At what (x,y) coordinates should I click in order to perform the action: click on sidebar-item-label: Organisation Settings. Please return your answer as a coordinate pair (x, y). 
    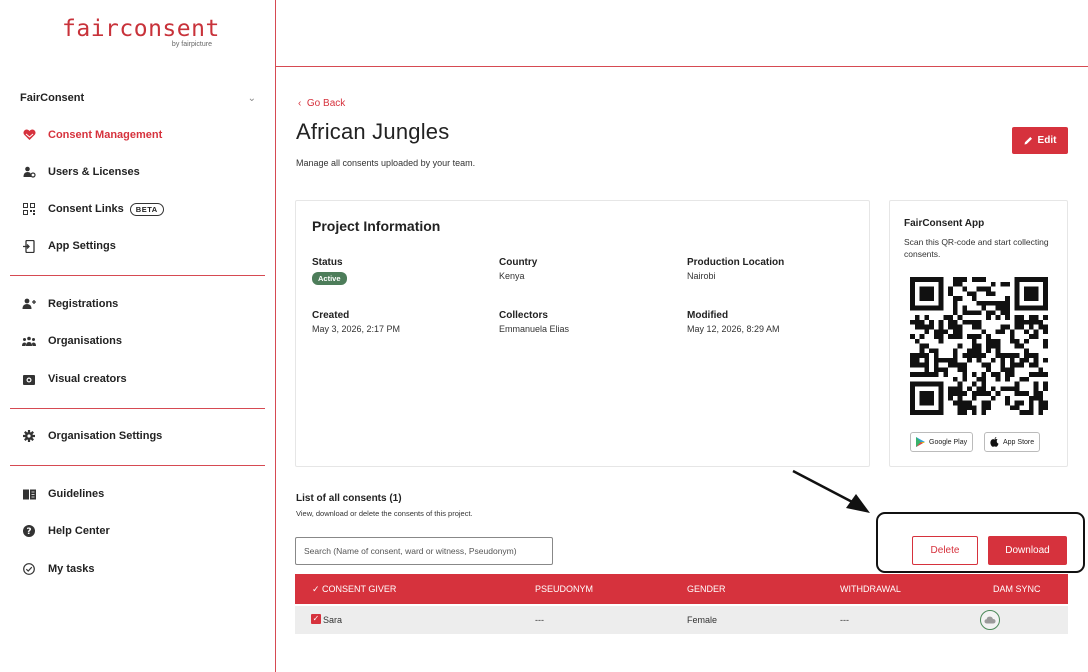
    Looking at the image, I should click on (105, 436).